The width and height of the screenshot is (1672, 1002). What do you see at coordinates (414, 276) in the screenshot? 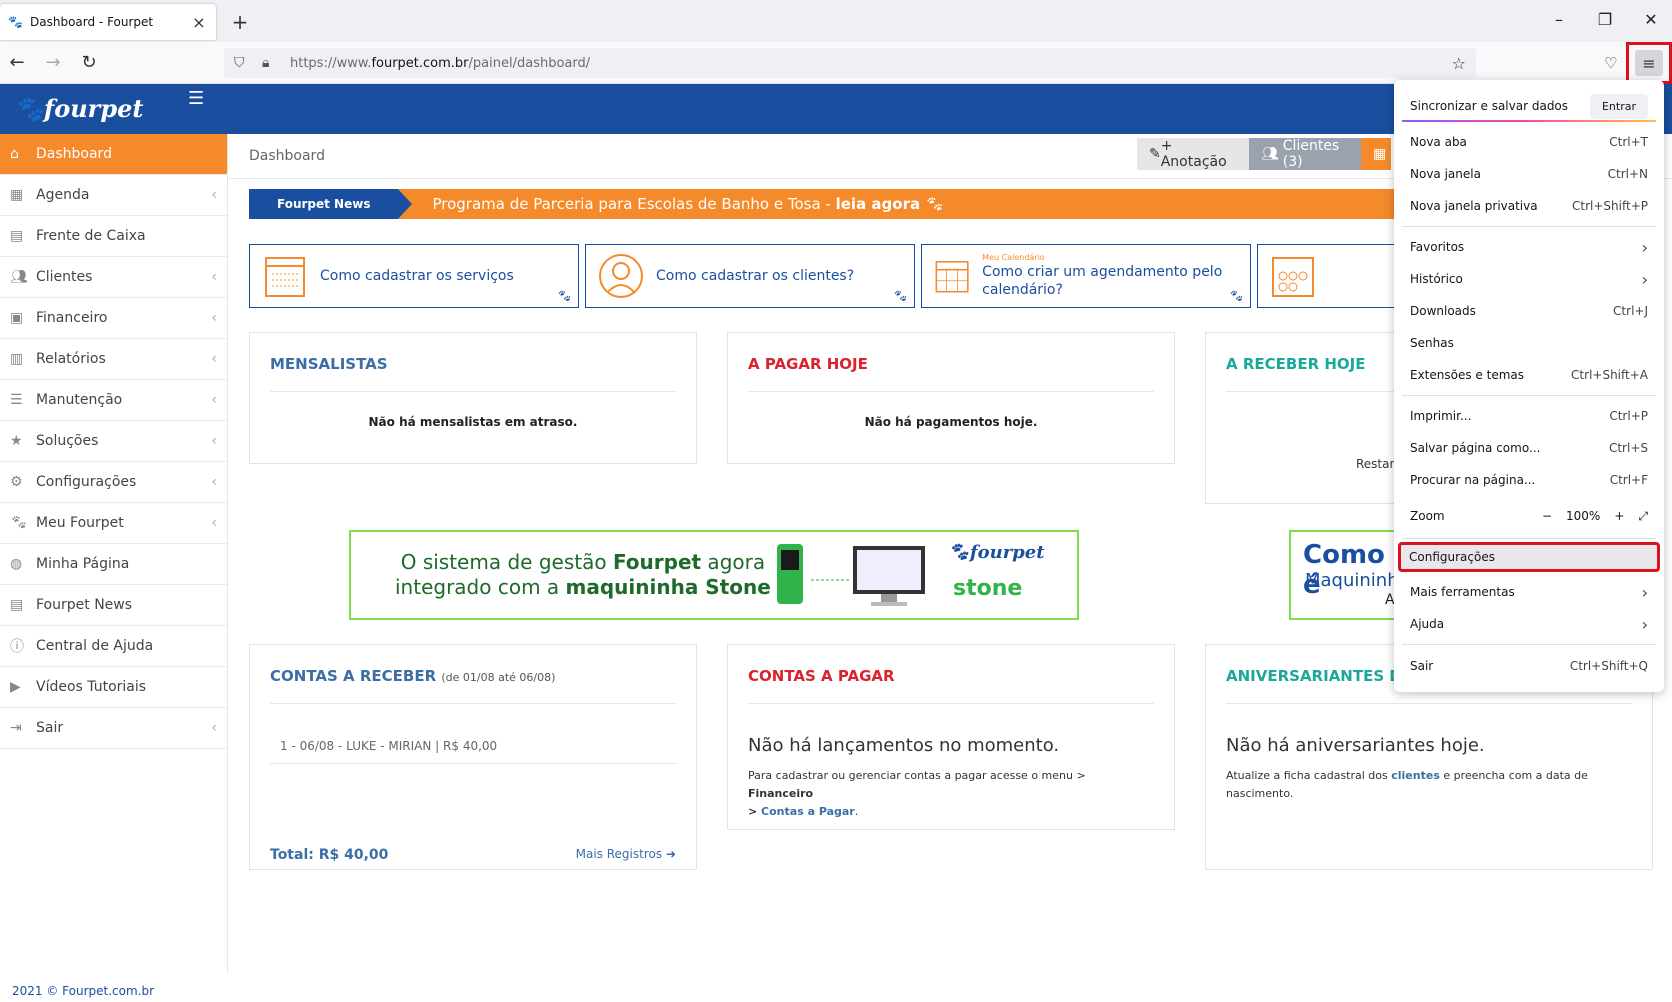
I see `tutorial-card-servicos: Como cadastrar os serviços 🐾︎` at bounding box center [414, 276].